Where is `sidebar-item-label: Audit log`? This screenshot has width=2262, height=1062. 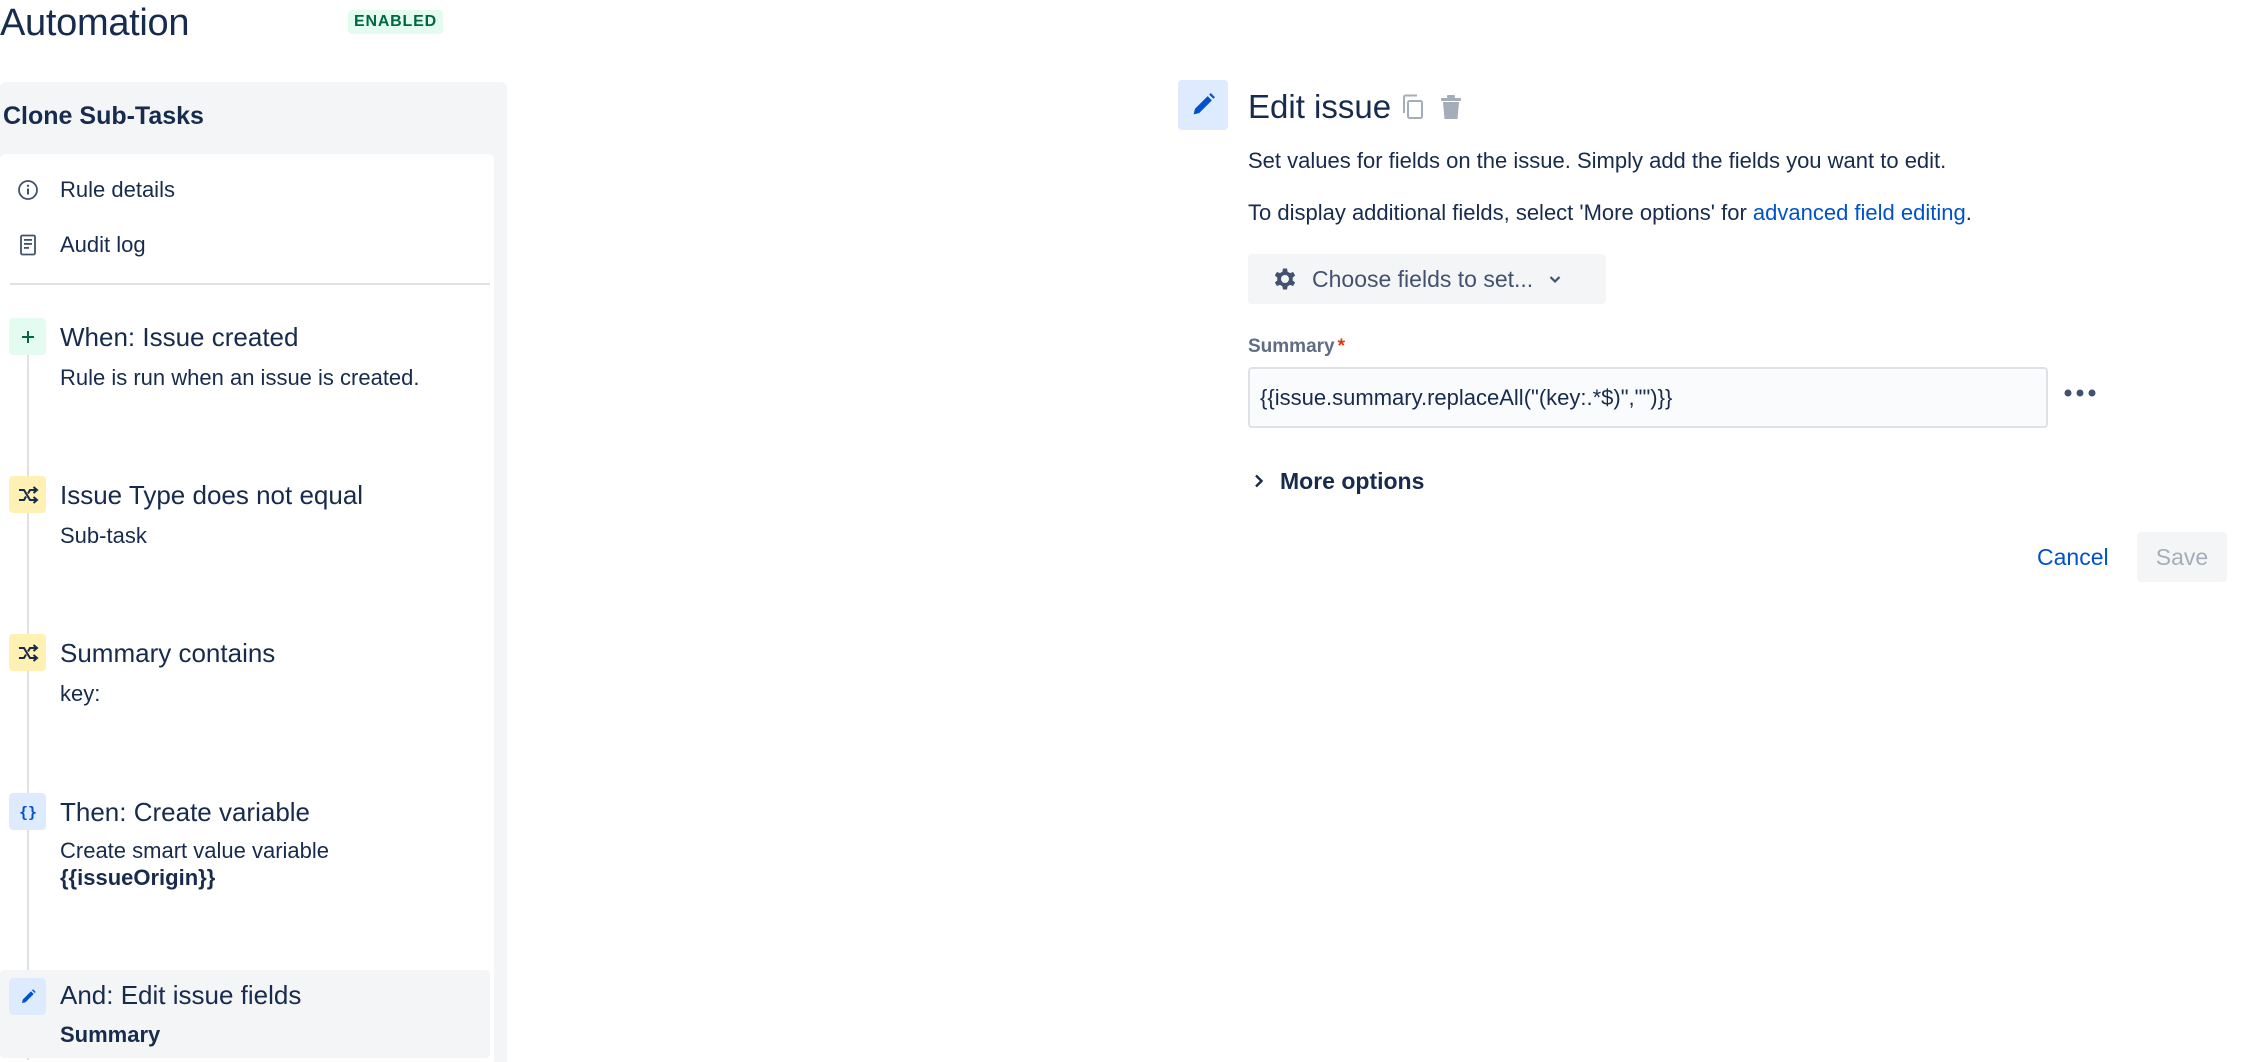
sidebar-item-label: Audit log is located at coordinates (103, 244).